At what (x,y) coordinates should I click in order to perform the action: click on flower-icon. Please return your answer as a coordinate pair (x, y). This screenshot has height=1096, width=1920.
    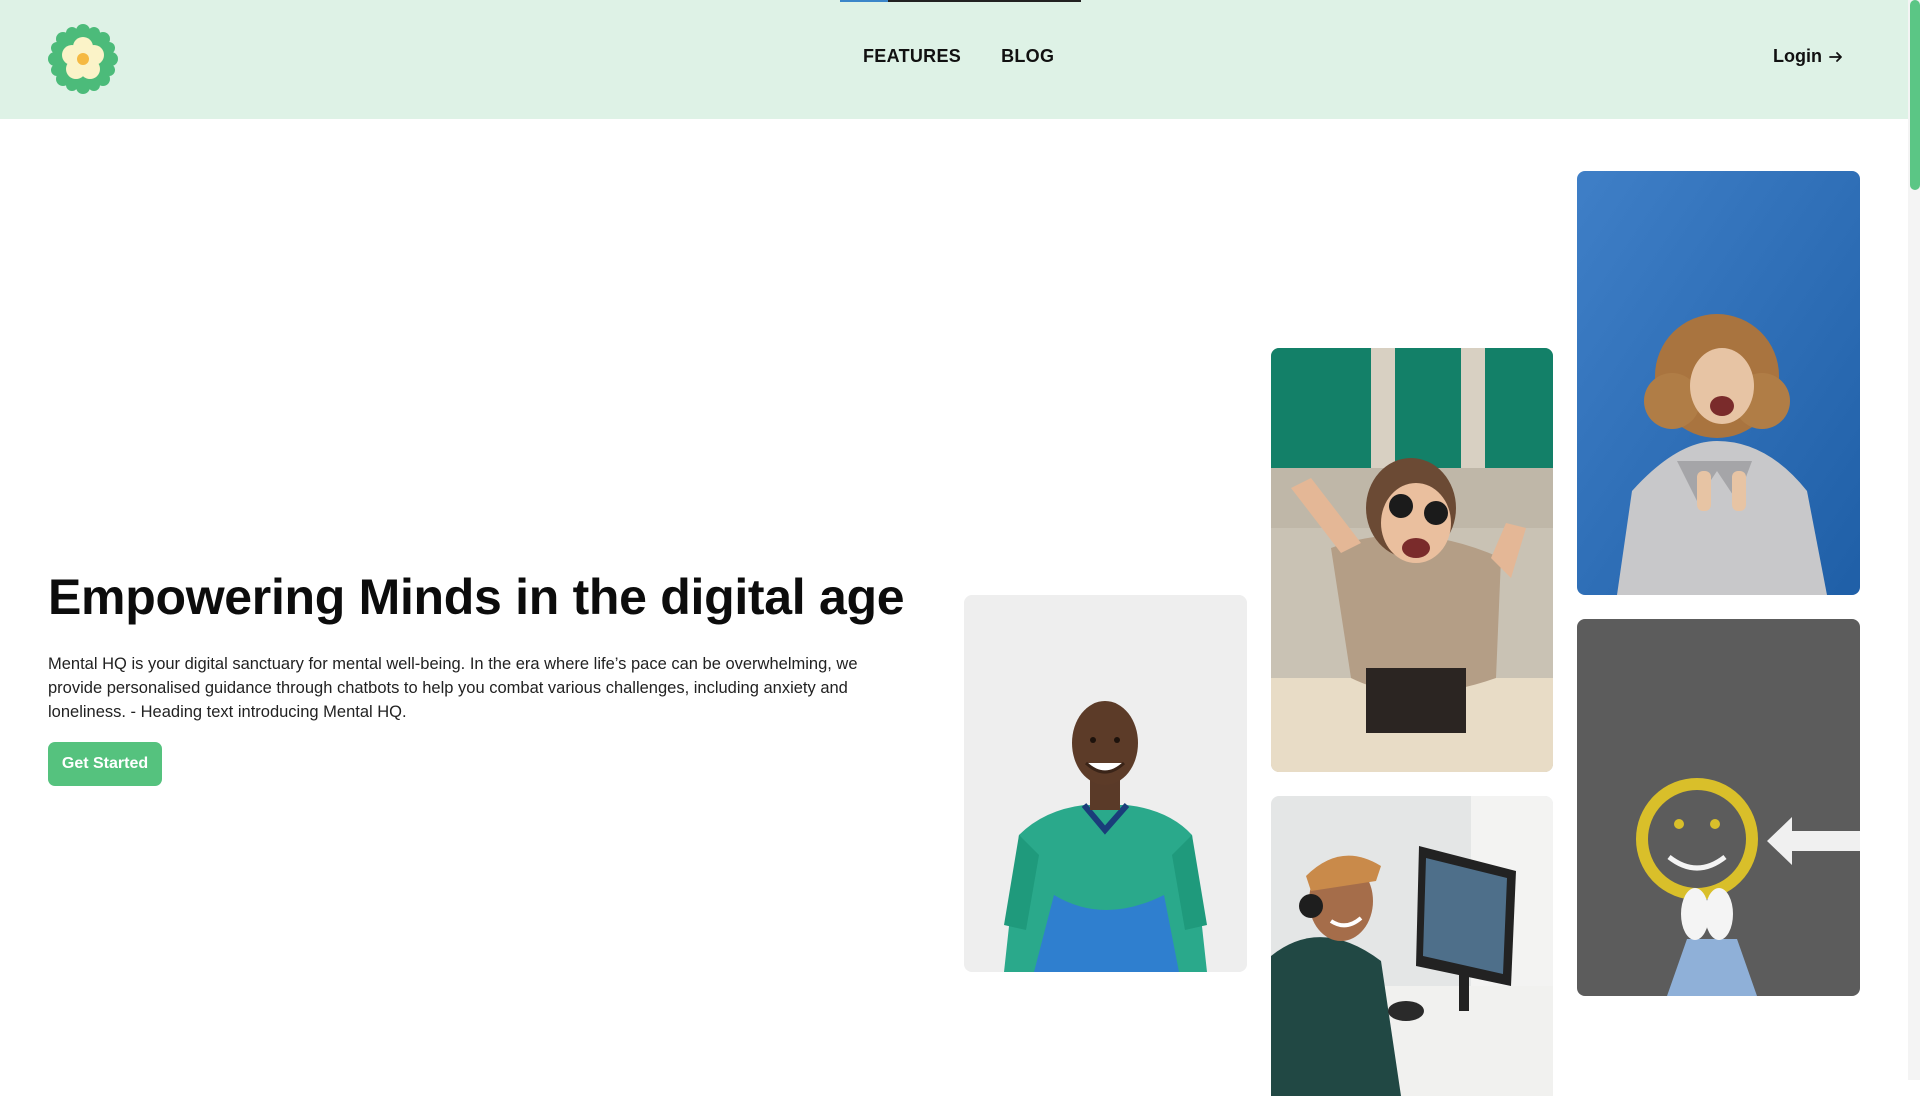
    Looking at the image, I should click on (83, 59).